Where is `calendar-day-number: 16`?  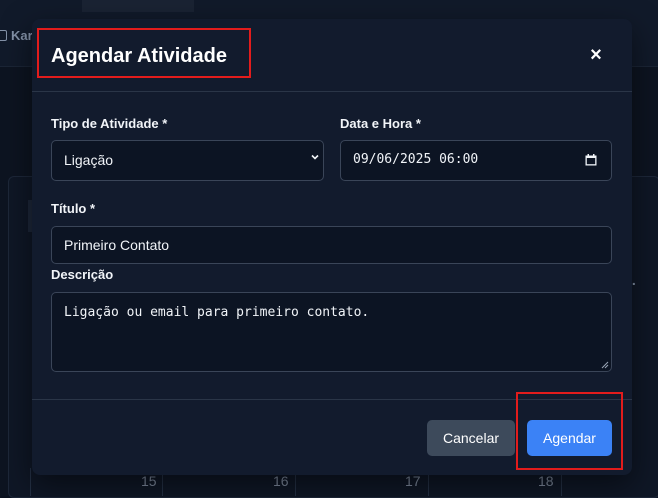 calendar-day-number: 16 is located at coordinates (281, 481).